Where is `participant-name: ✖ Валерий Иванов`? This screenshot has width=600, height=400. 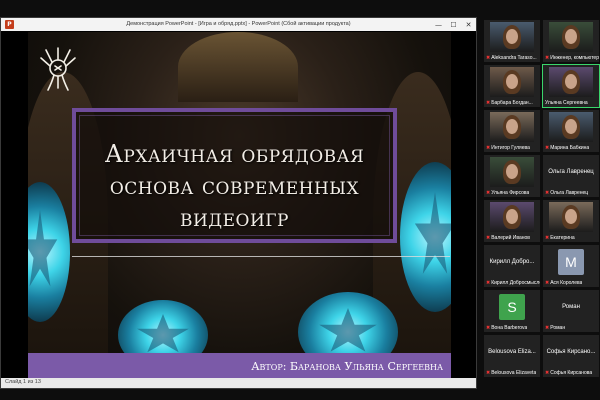 participant-name: ✖ Валерий Иванов is located at coordinates (508, 238).